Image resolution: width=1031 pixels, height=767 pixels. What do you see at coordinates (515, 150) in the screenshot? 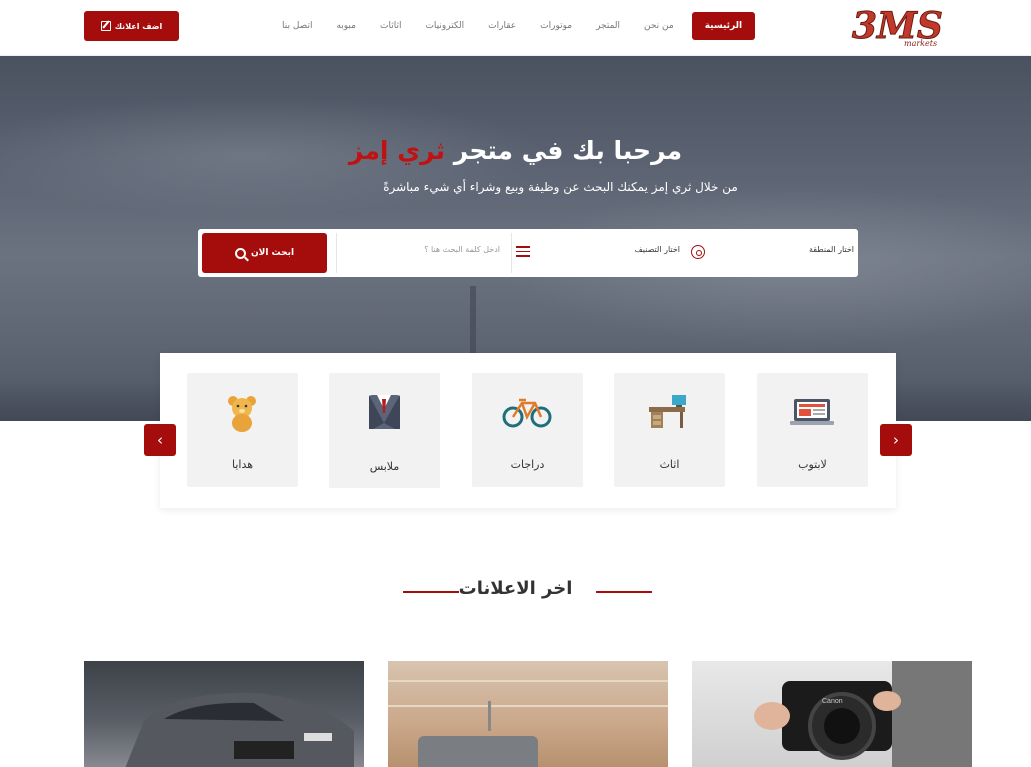
I see `hero-title: مرحبا بك في متجر ثري إمز` at bounding box center [515, 150].